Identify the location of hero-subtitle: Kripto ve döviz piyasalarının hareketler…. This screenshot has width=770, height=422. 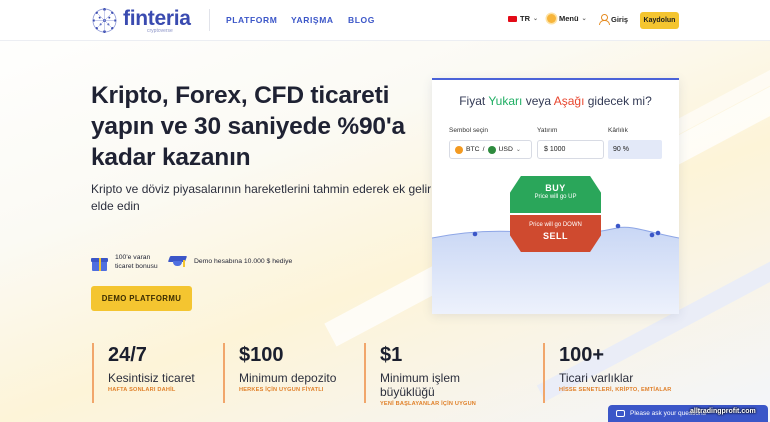
(261, 197).